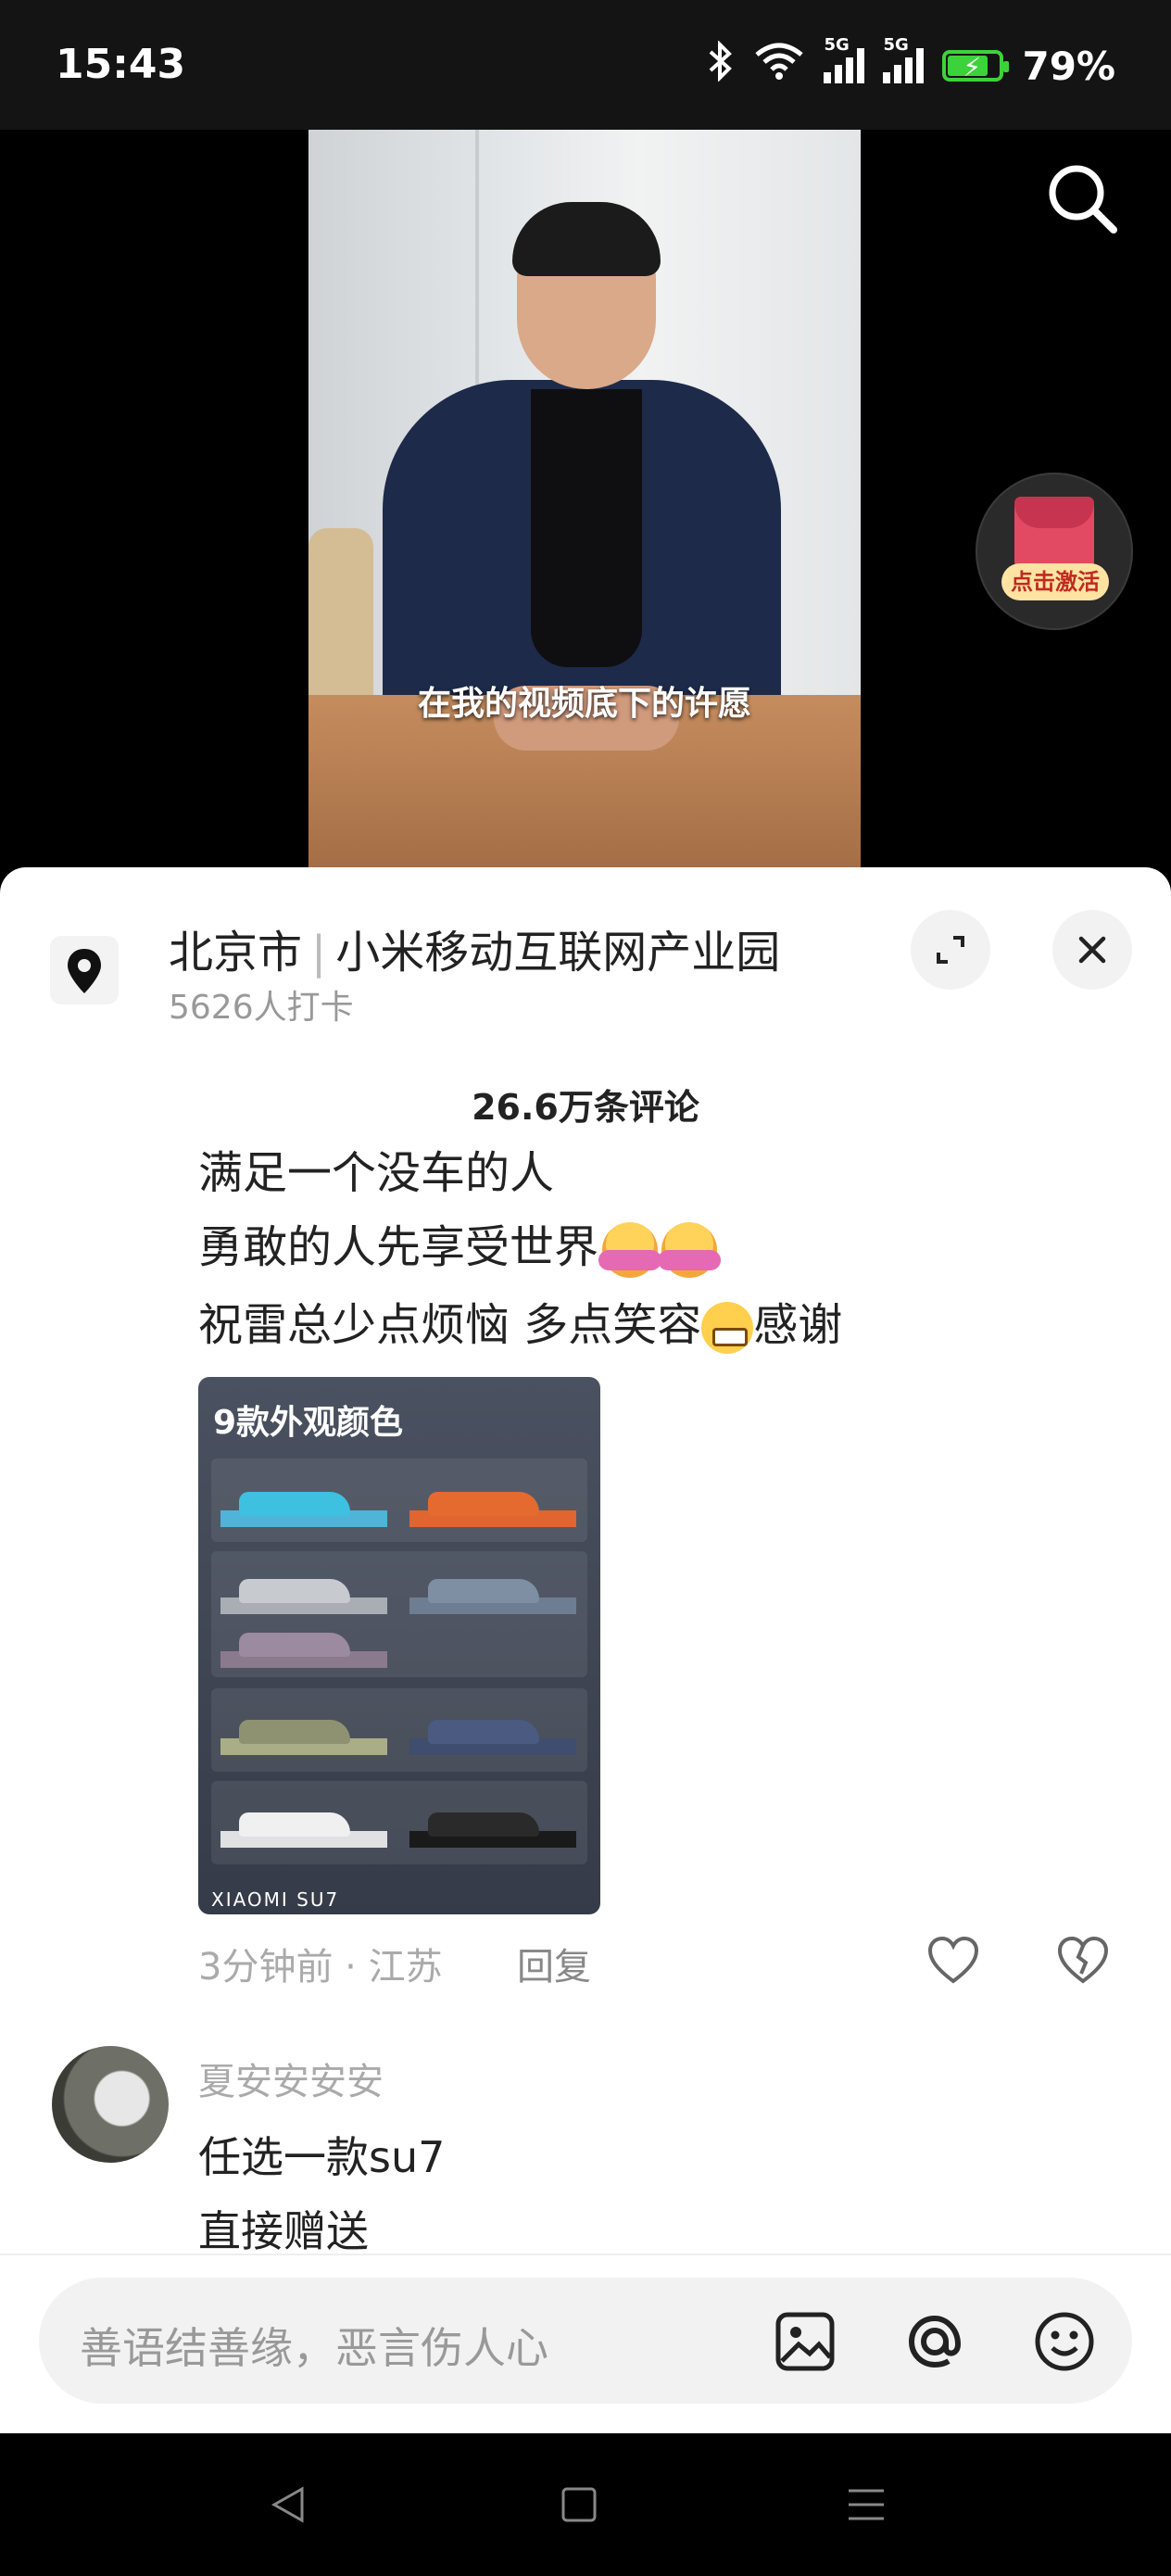 This screenshot has height=2576, width=1171. Describe the element at coordinates (866, 2504) in the screenshot. I see `menu-icon` at that location.